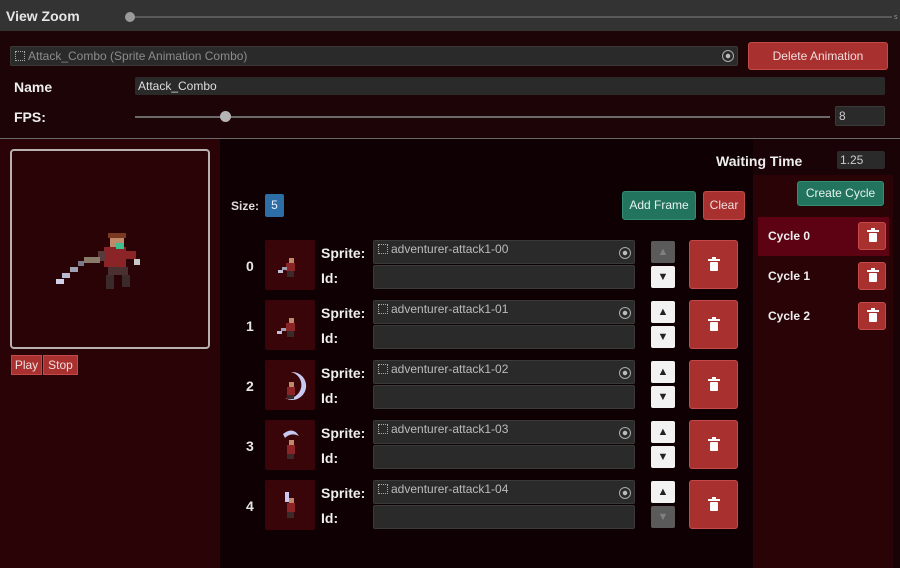 This screenshot has height=568, width=900. I want to click on frame-row: 2 Sprite: Id: adventurer-attack1-02 ▲ ▼, so click(490, 389).